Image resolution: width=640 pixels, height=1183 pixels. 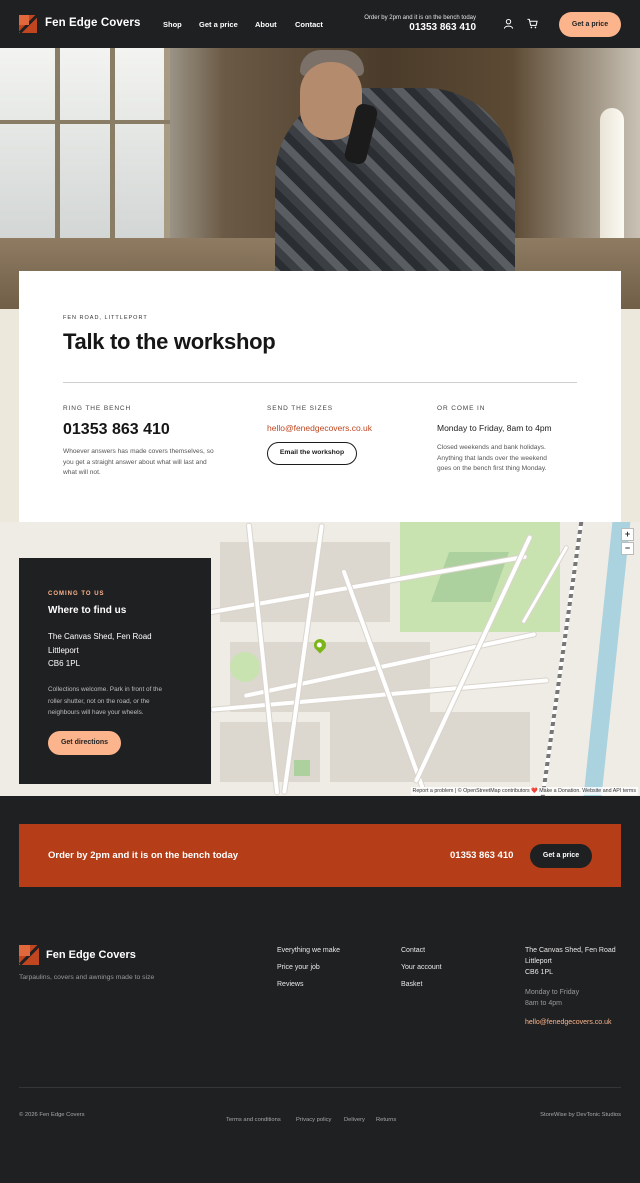 What do you see at coordinates (320, 382) in the screenshot?
I see `divider` at bounding box center [320, 382].